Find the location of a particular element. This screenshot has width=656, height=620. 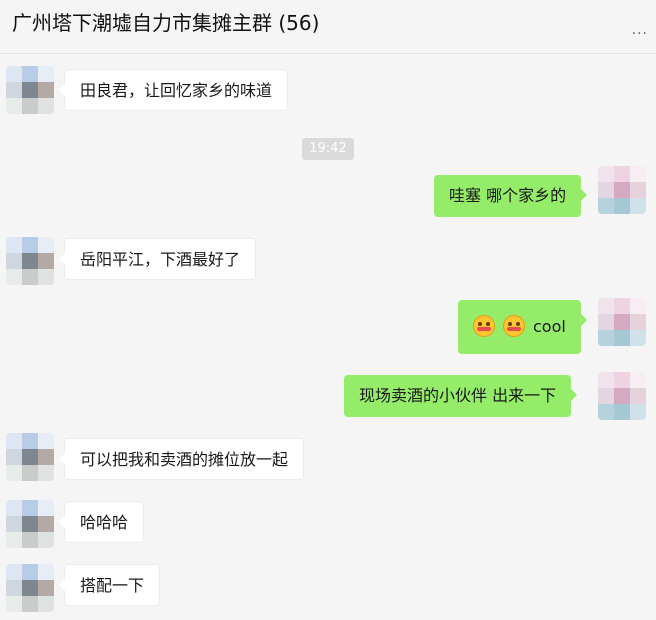

message-bubble: 可以把我和卖酒的摊位放一起 is located at coordinates (181, 459).